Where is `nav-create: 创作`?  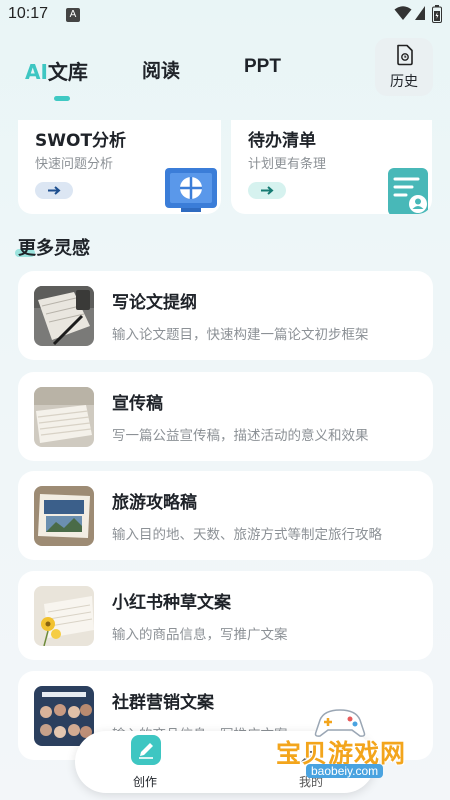
nav-create: 创作 is located at coordinates (145, 762).